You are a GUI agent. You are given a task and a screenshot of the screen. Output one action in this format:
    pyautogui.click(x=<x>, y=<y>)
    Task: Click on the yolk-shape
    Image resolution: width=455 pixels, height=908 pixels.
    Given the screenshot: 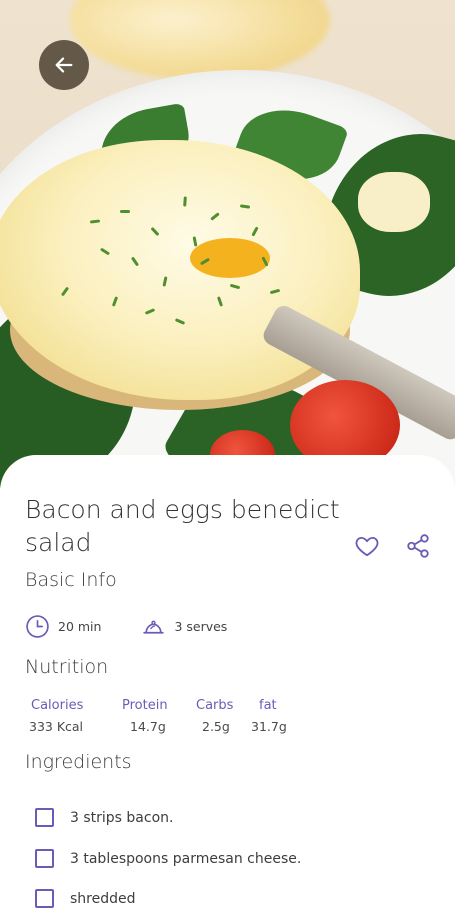 What is the action you would take?
    pyautogui.click(x=230, y=258)
    